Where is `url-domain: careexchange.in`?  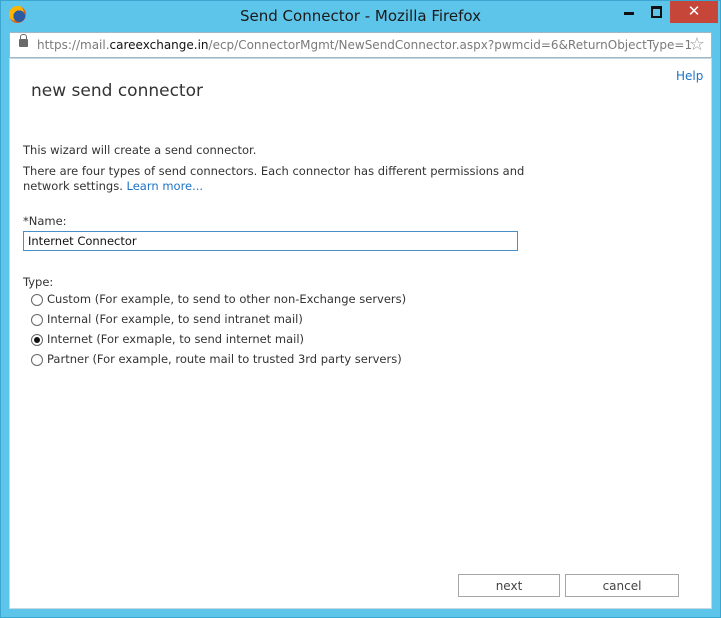
url-domain: careexchange.in is located at coordinates (159, 45).